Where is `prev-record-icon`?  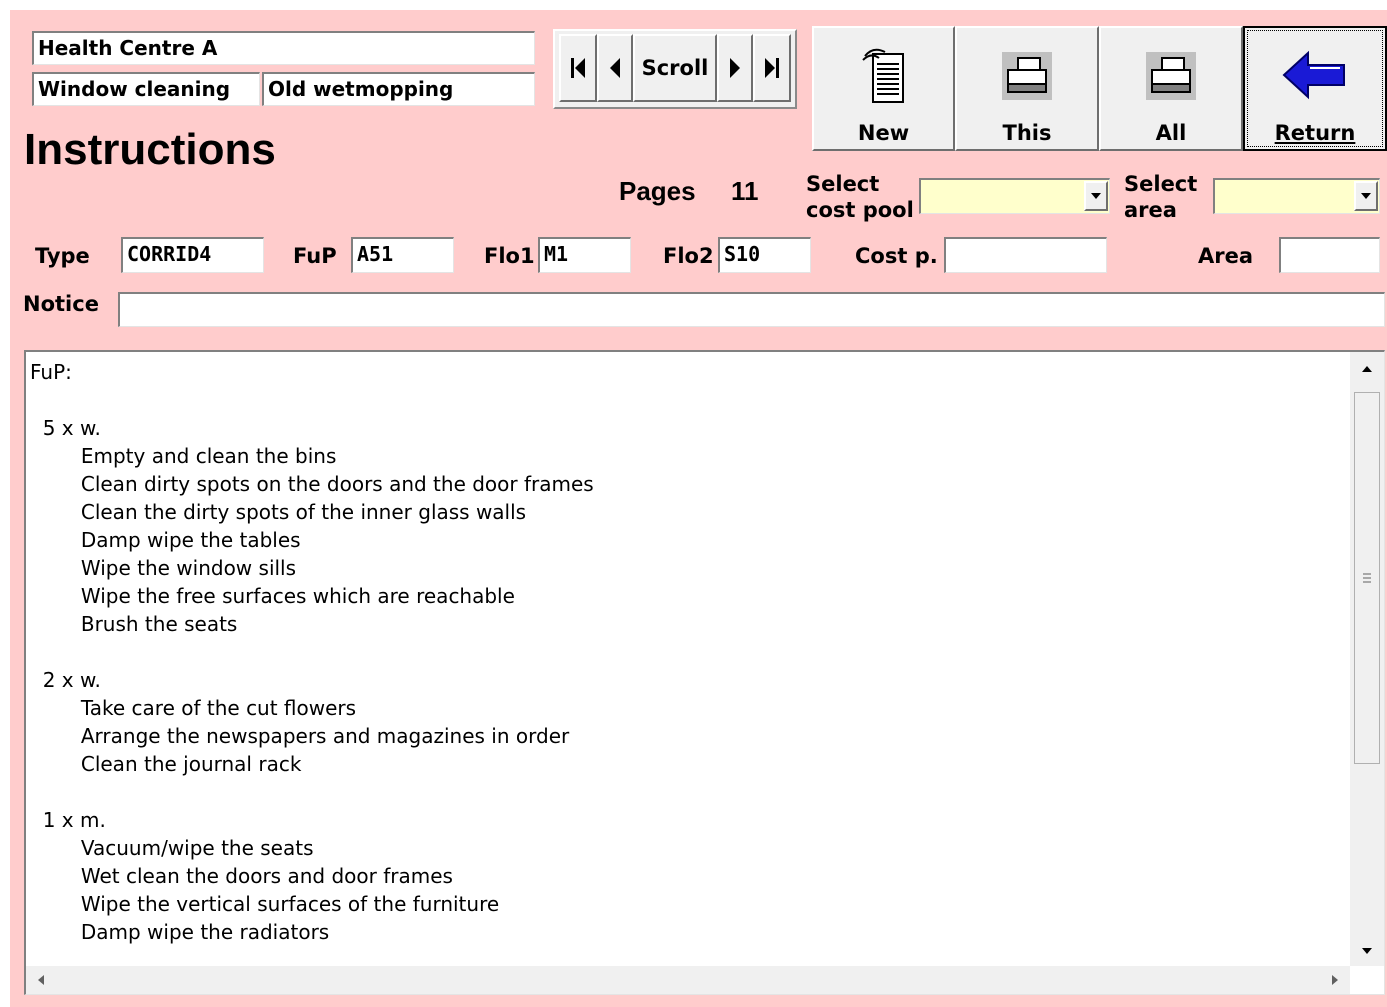
prev-record-icon is located at coordinates (615, 68).